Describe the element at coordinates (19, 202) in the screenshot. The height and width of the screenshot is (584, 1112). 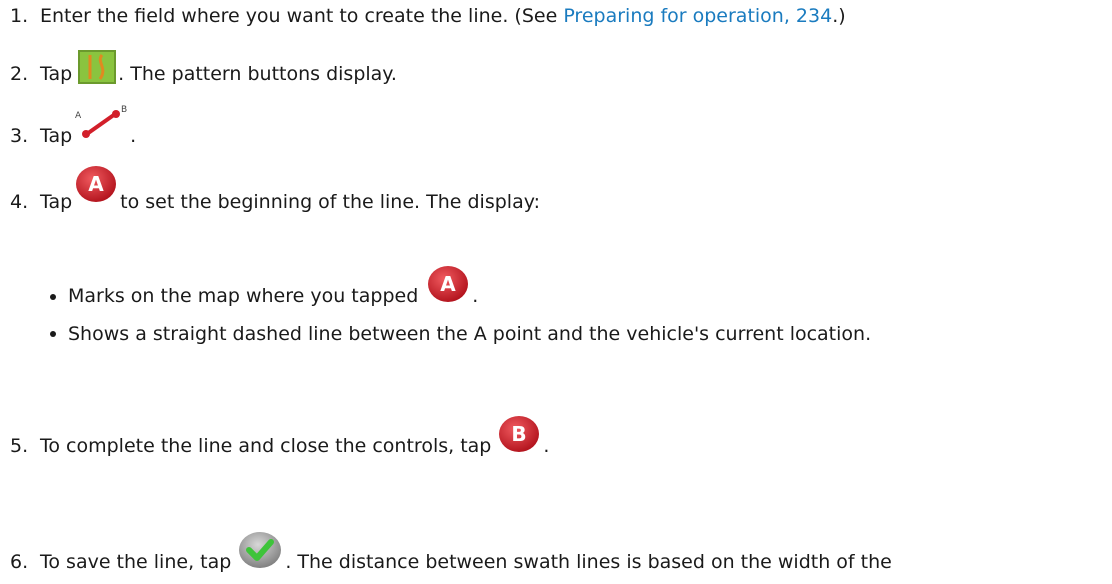
I see `step-number: 4.` at that location.